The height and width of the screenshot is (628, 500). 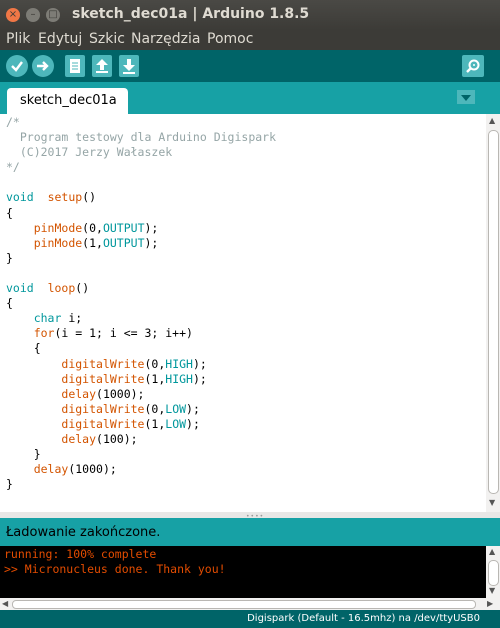 What do you see at coordinates (18, 39) in the screenshot?
I see `menu-file: Plik` at bounding box center [18, 39].